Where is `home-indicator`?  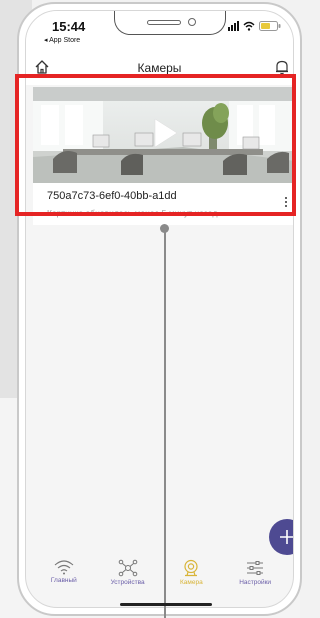
home-indicator is located at coordinates (166, 604).